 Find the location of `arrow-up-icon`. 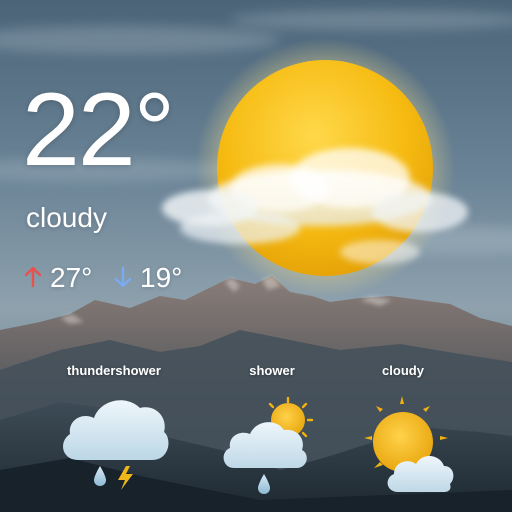

arrow-up-icon is located at coordinates (33, 277).